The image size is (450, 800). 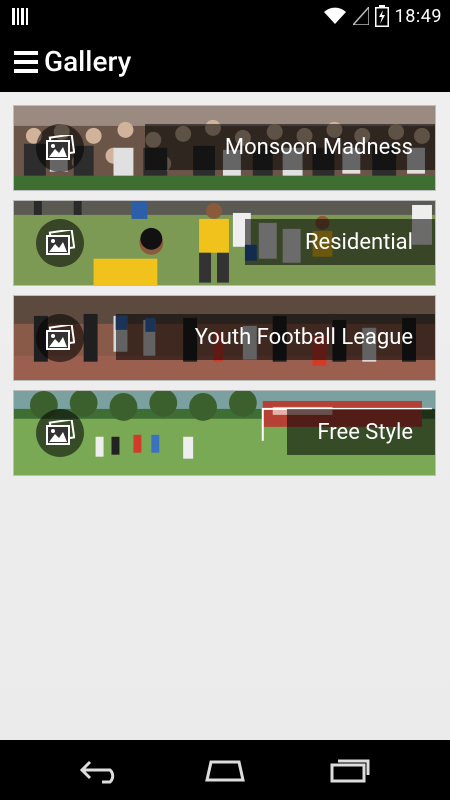 What do you see at coordinates (418, 16) in the screenshot?
I see `status-time: 18:49` at bounding box center [418, 16].